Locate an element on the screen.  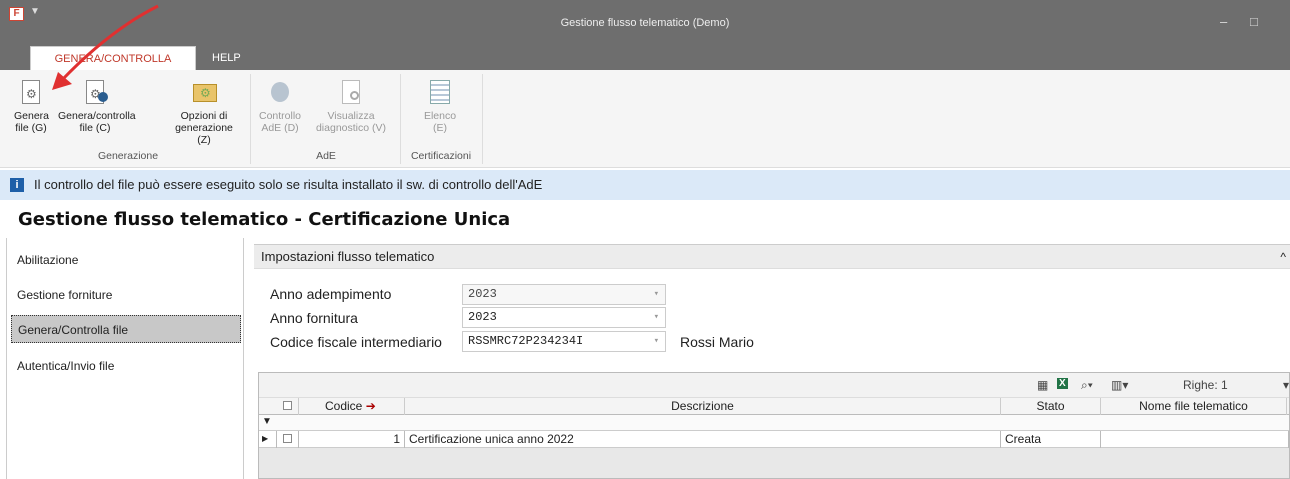
search-icon: ⌕▾ is located at coordinates (1087, 385).